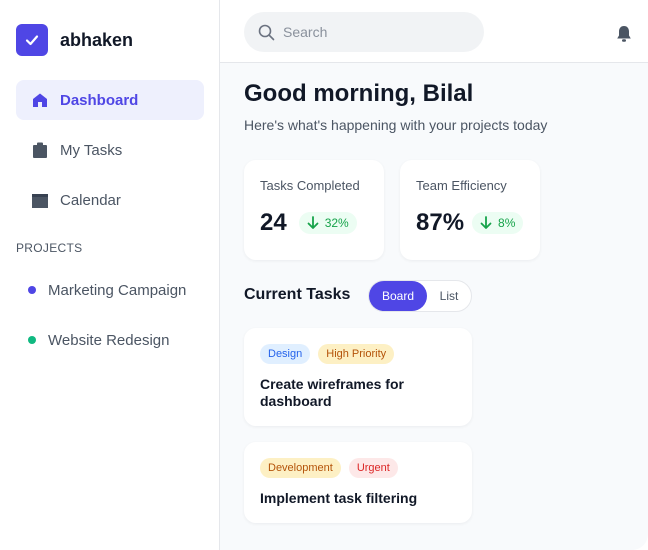  Describe the element at coordinates (273, 222) in the screenshot. I see `stat-value: 24` at that location.